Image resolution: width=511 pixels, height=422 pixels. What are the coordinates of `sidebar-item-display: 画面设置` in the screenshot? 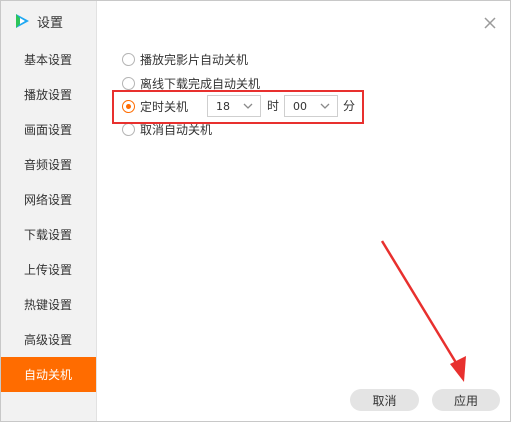 It's located at (48, 129).